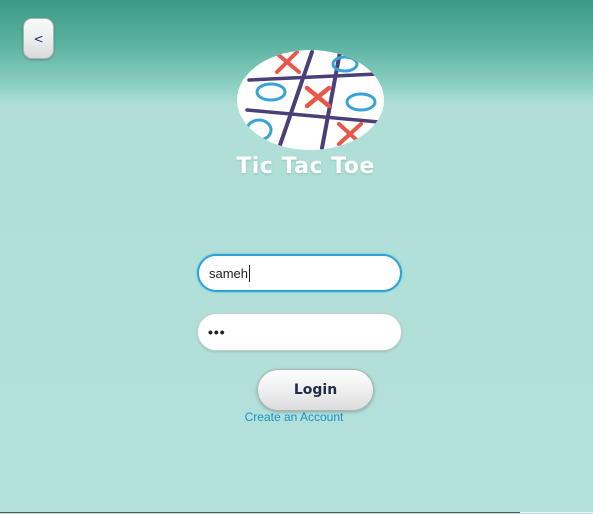 This screenshot has height=514, width=593. What do you see at coordinates (250, 273) in the screenshot?
I see `text-caret` at bounding box center [250, 273].